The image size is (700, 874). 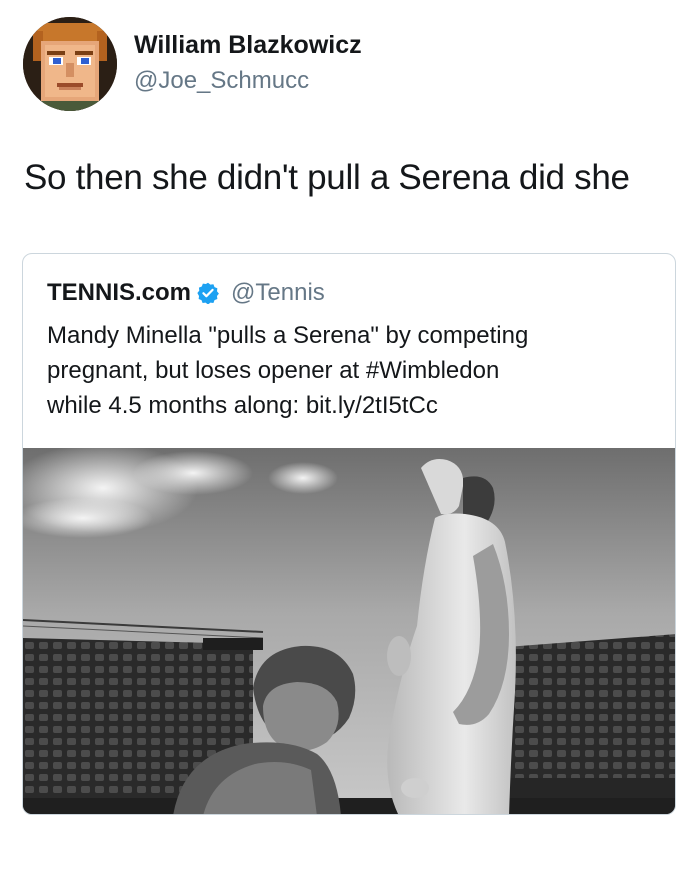 I want to click on verified-badge-icon, so click(x=208, y=293).